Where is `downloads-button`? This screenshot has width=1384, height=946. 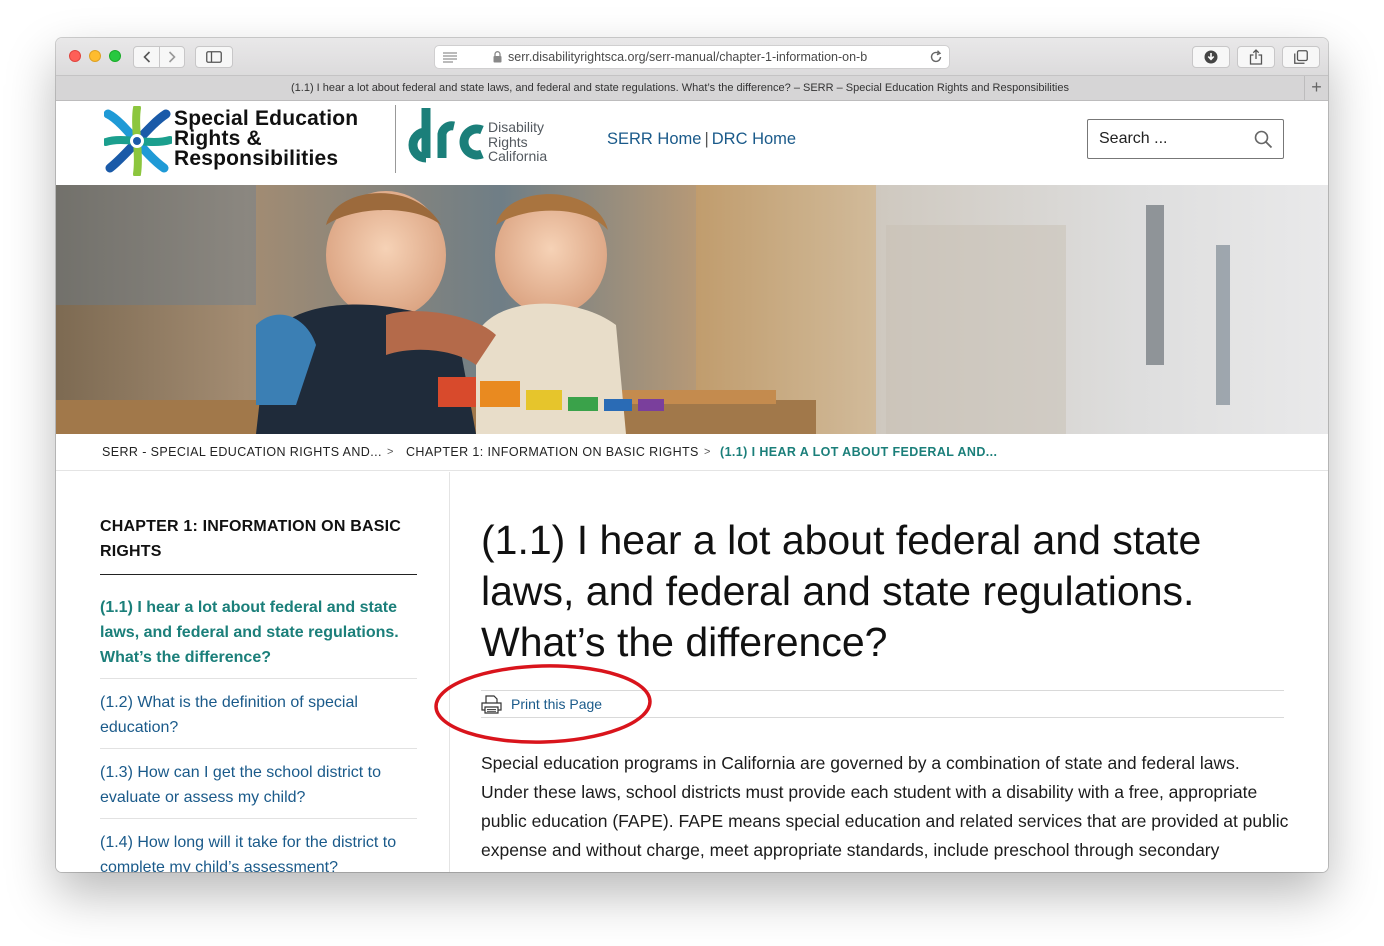 downloads-button is located at coordinates (1211, 57).